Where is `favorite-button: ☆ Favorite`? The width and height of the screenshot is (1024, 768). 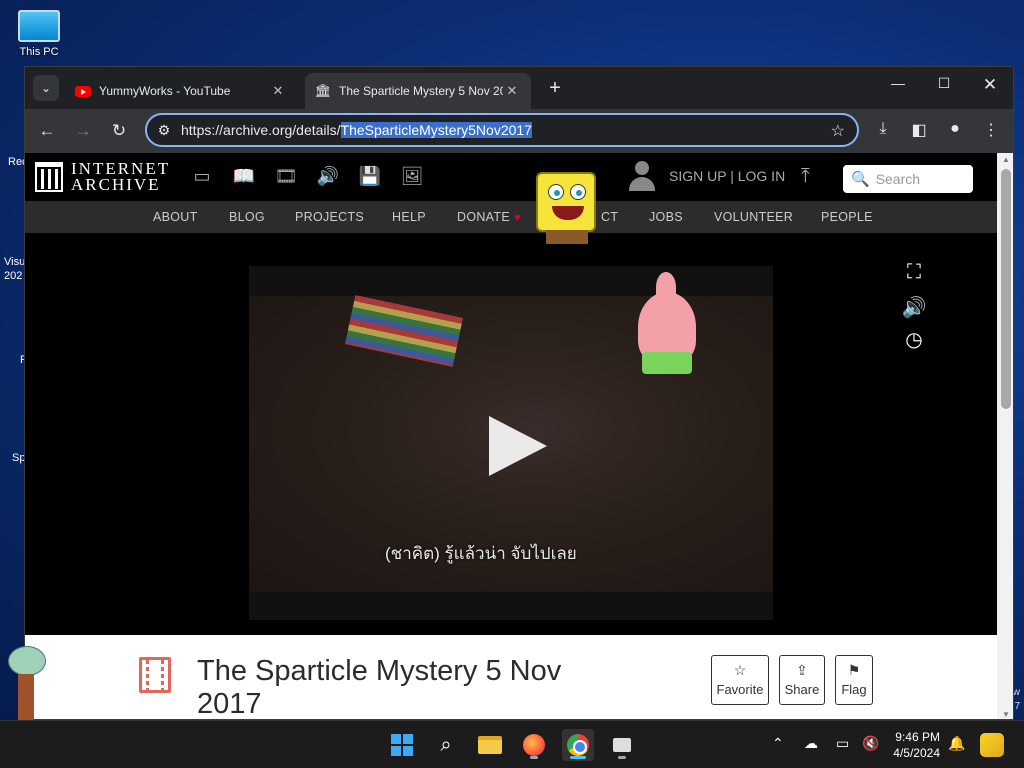
favorite-button: ☆ Favorite is located at coordinates (740, 680).